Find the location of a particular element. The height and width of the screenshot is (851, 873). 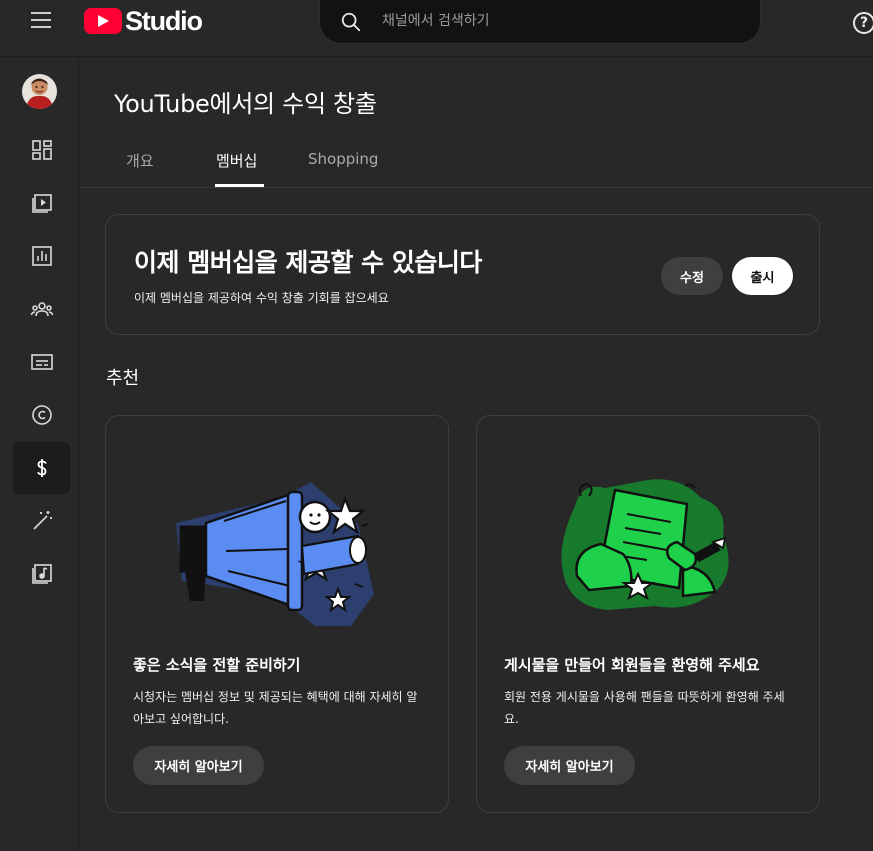

tab-memberships: 멤버십 is located at coordinates (236, 160).